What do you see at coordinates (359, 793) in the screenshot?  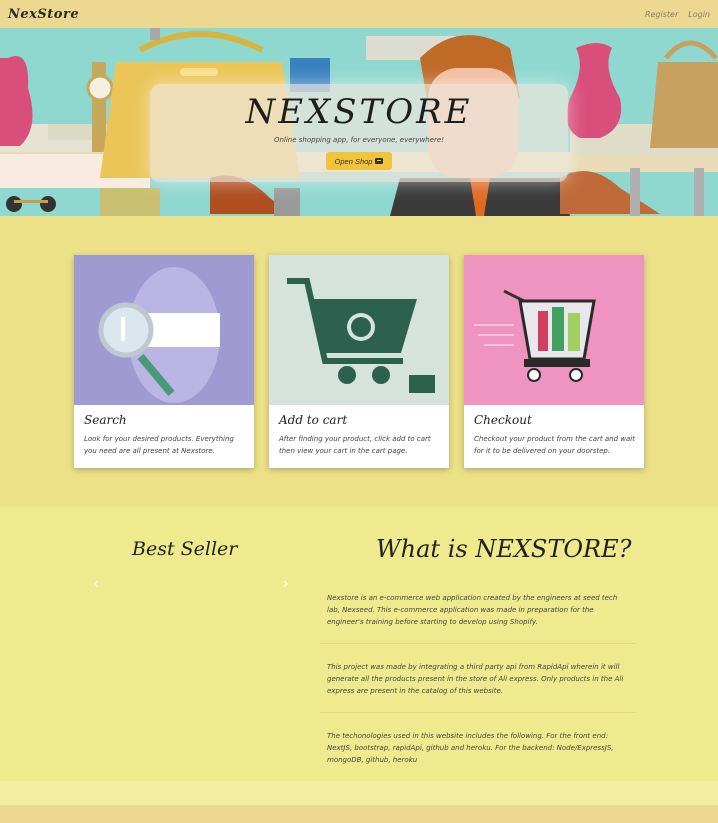 I see `footer-strip` at bounding box center [359, 793].